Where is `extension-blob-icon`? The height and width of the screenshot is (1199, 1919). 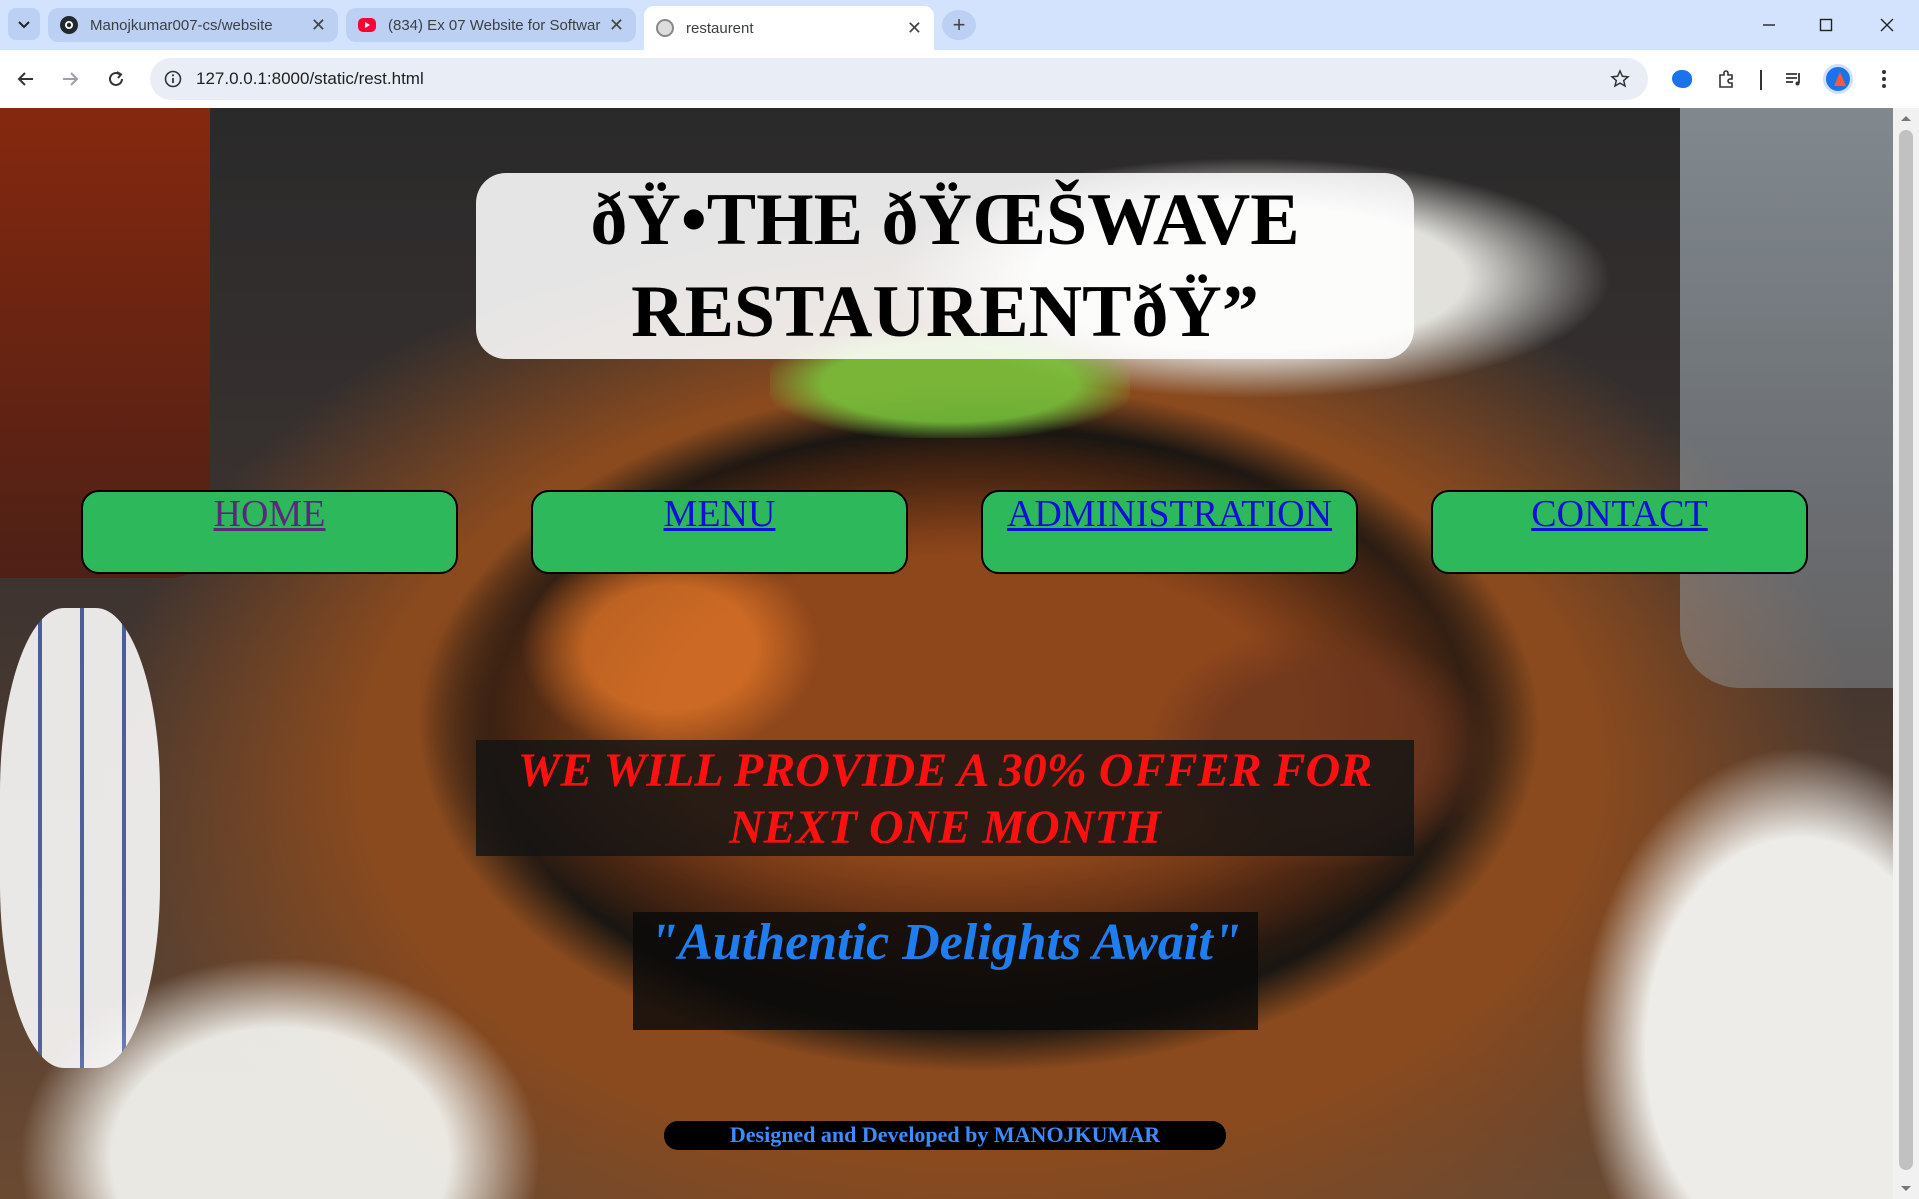 extension-blob-icon is located at coordinates (1682, 79).